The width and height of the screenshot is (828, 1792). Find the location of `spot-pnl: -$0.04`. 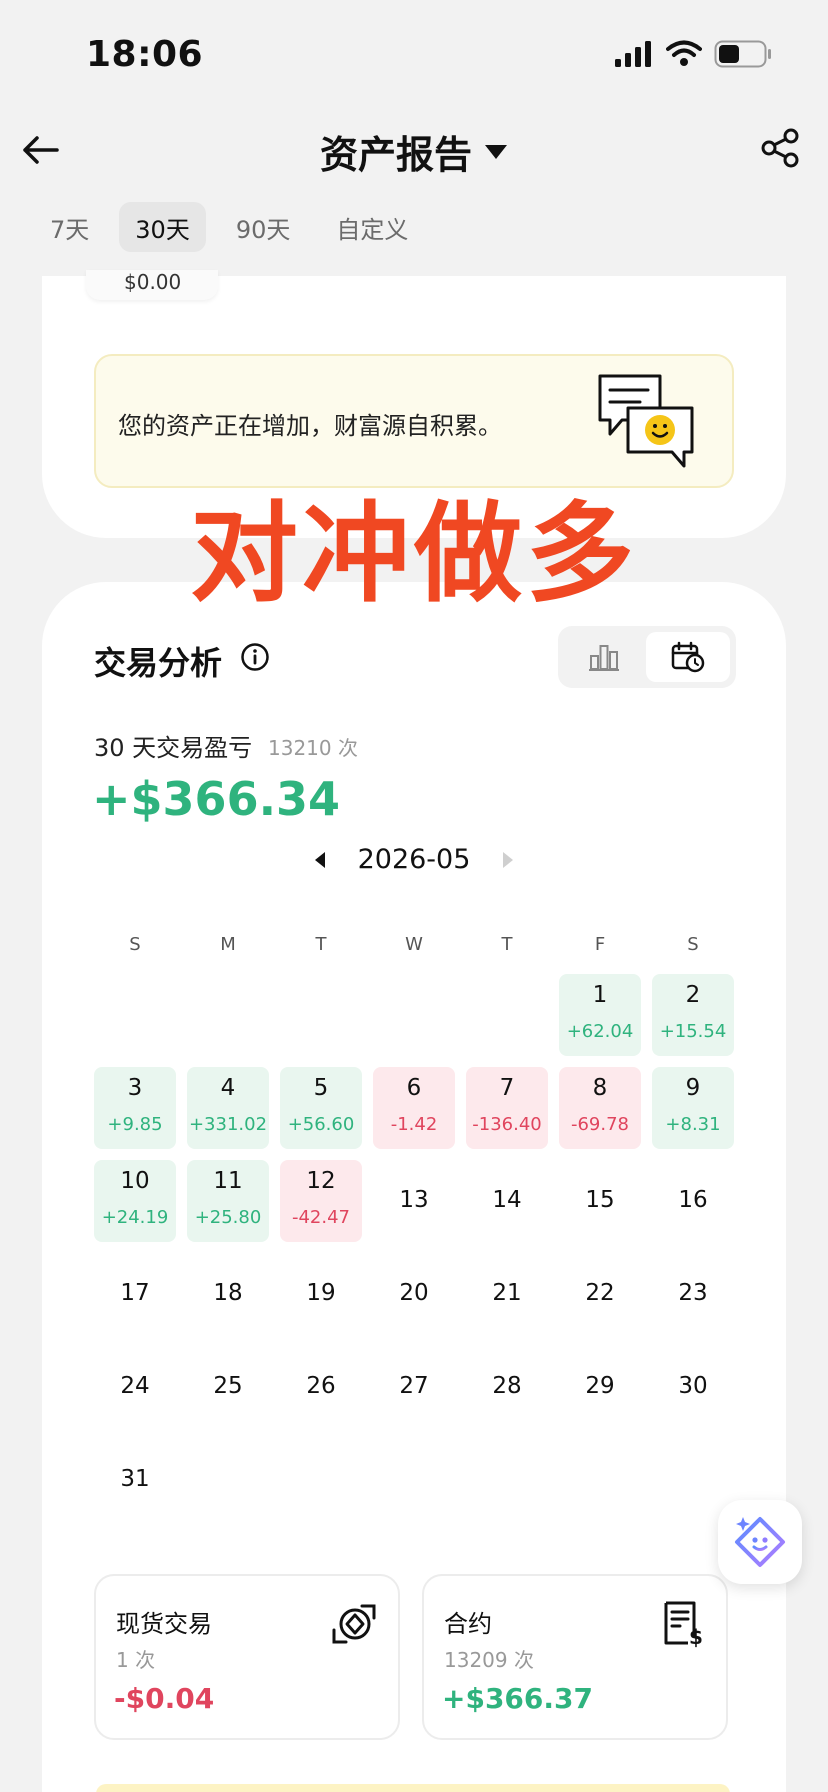

spot-pnl: -$0.04 is located at coordinates (164, 1698).